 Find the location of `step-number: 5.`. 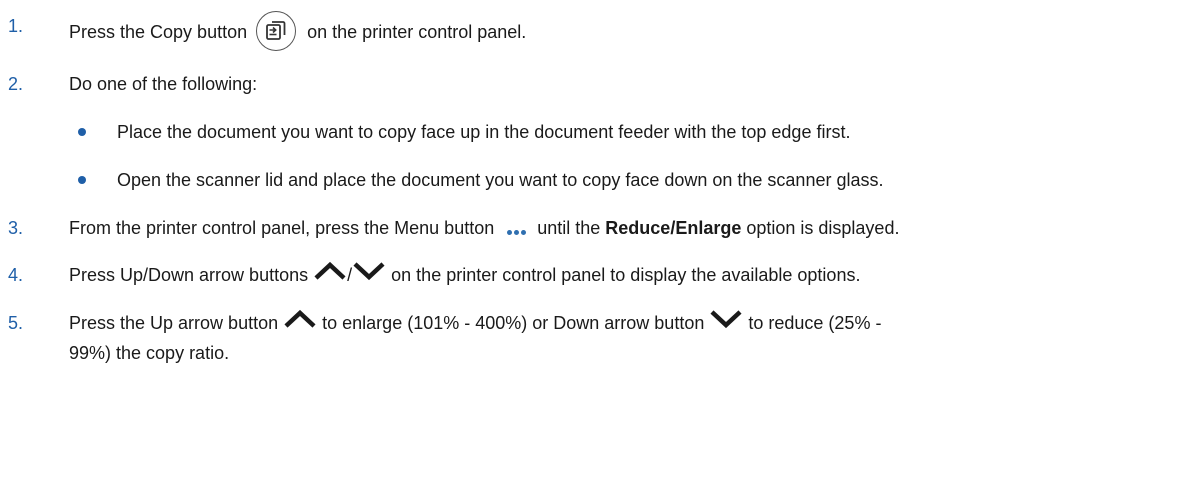

step-number: 5. is located at coordinates (16, 323).